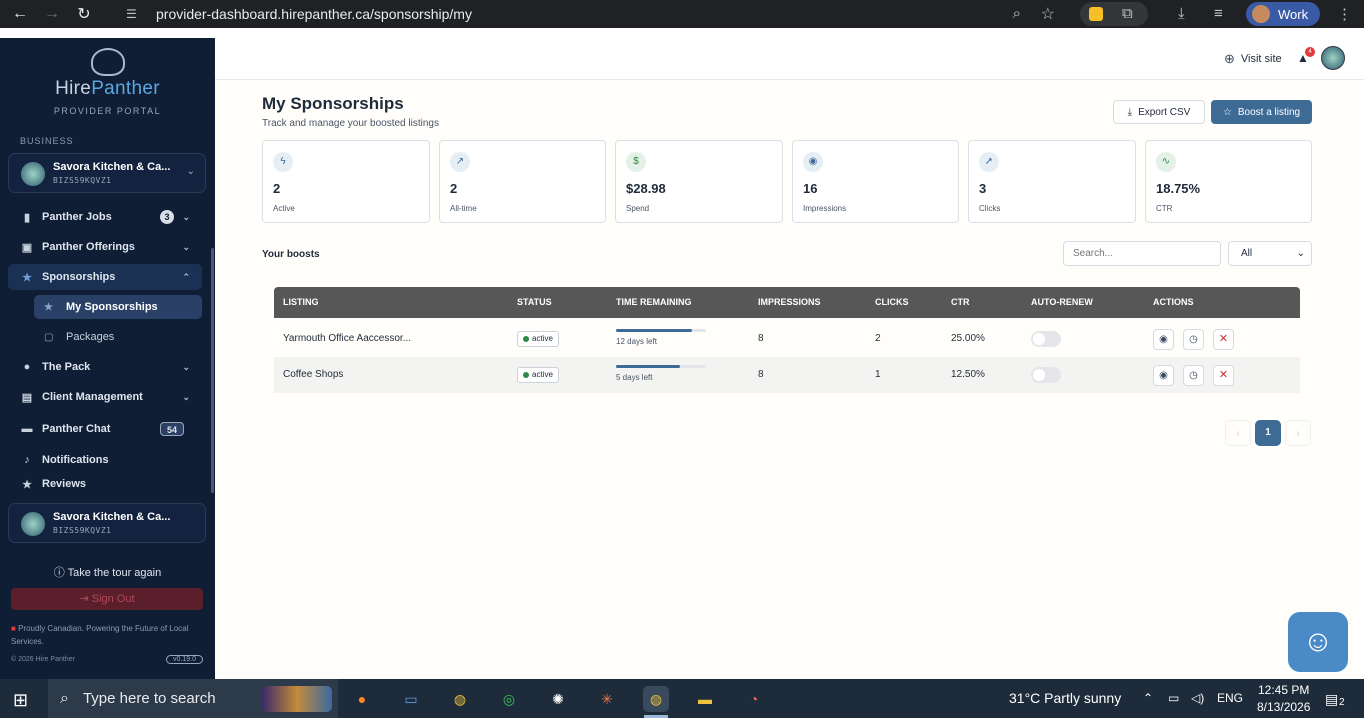 Image resolution: width=1364 pixels, height=718 pixels. I want to click on keep-extension-icon, so click(1096, 14).